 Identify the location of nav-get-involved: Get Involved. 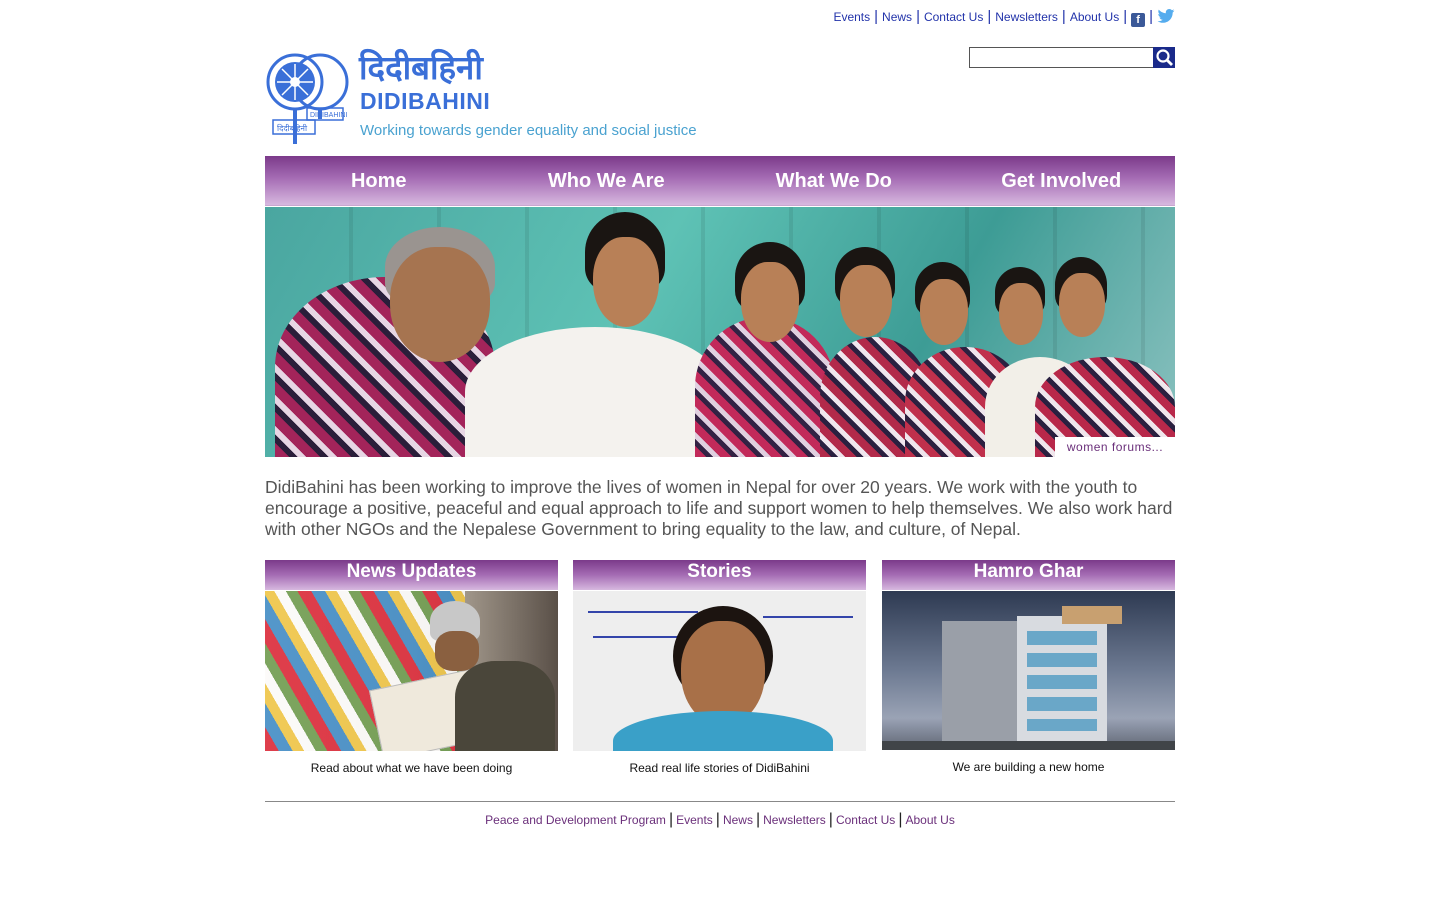
(1062, 180).